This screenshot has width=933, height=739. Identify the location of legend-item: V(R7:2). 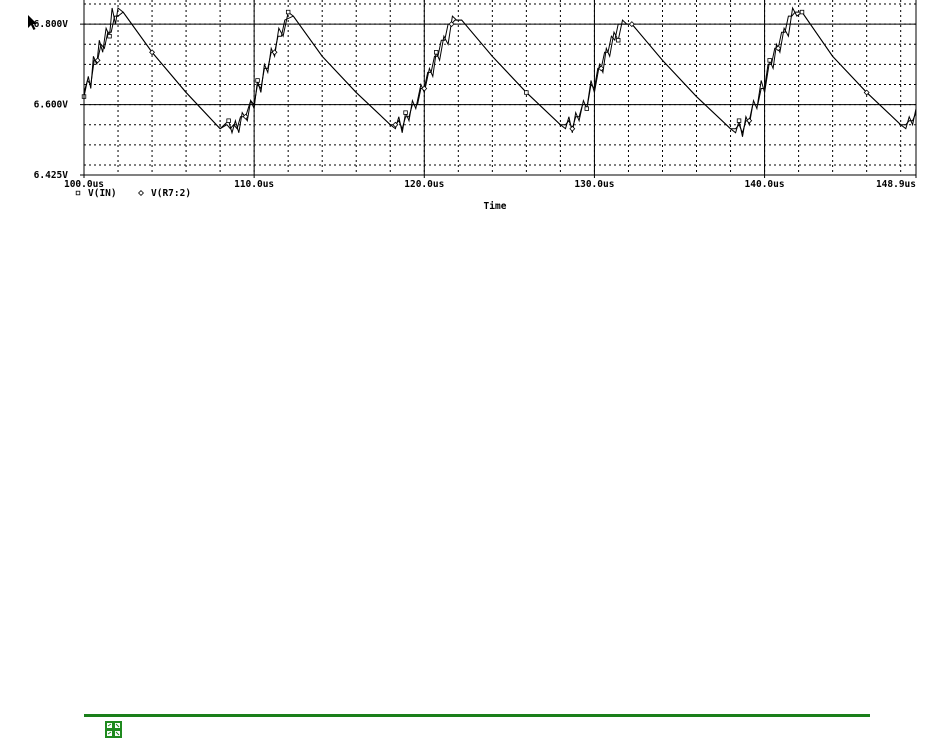
(164, 193).